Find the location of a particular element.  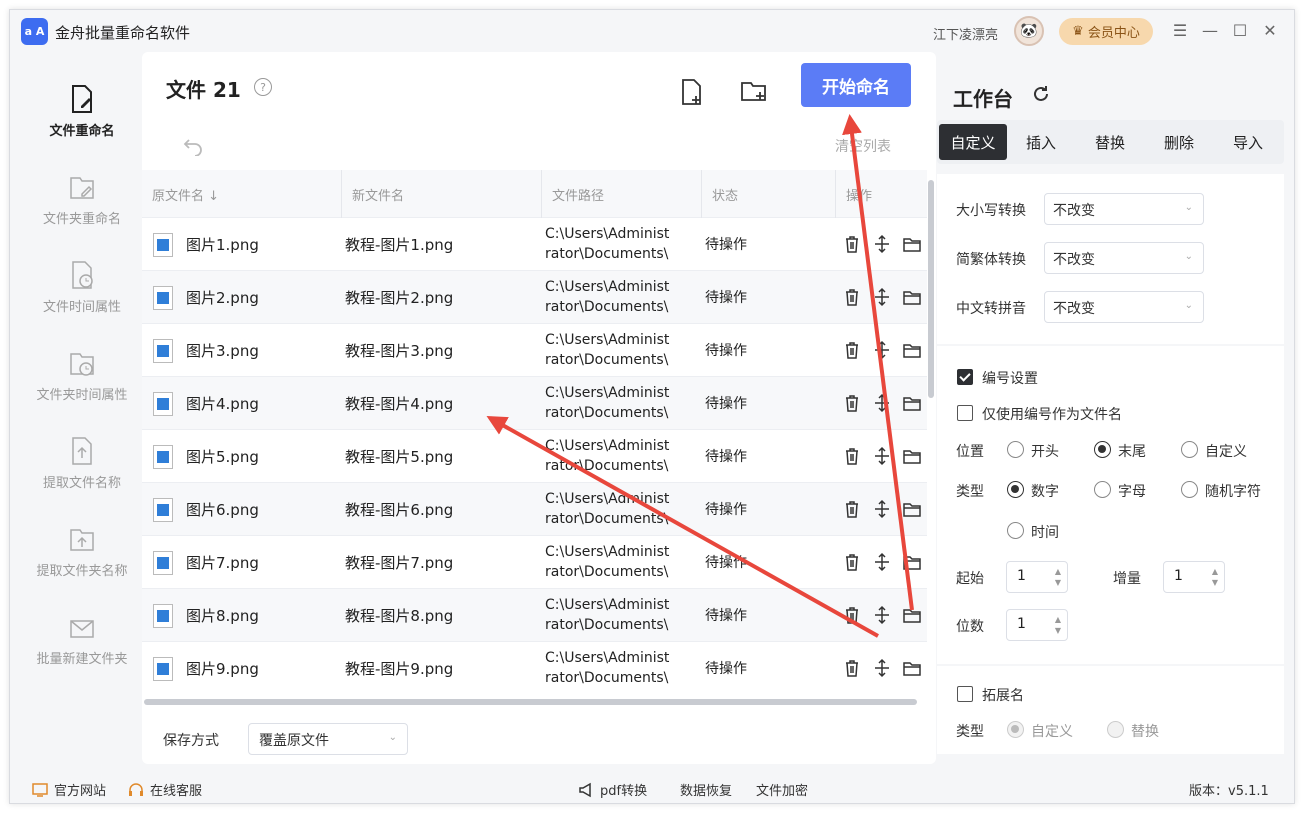

numbering-checkbox is located at coordinates (965, 377).